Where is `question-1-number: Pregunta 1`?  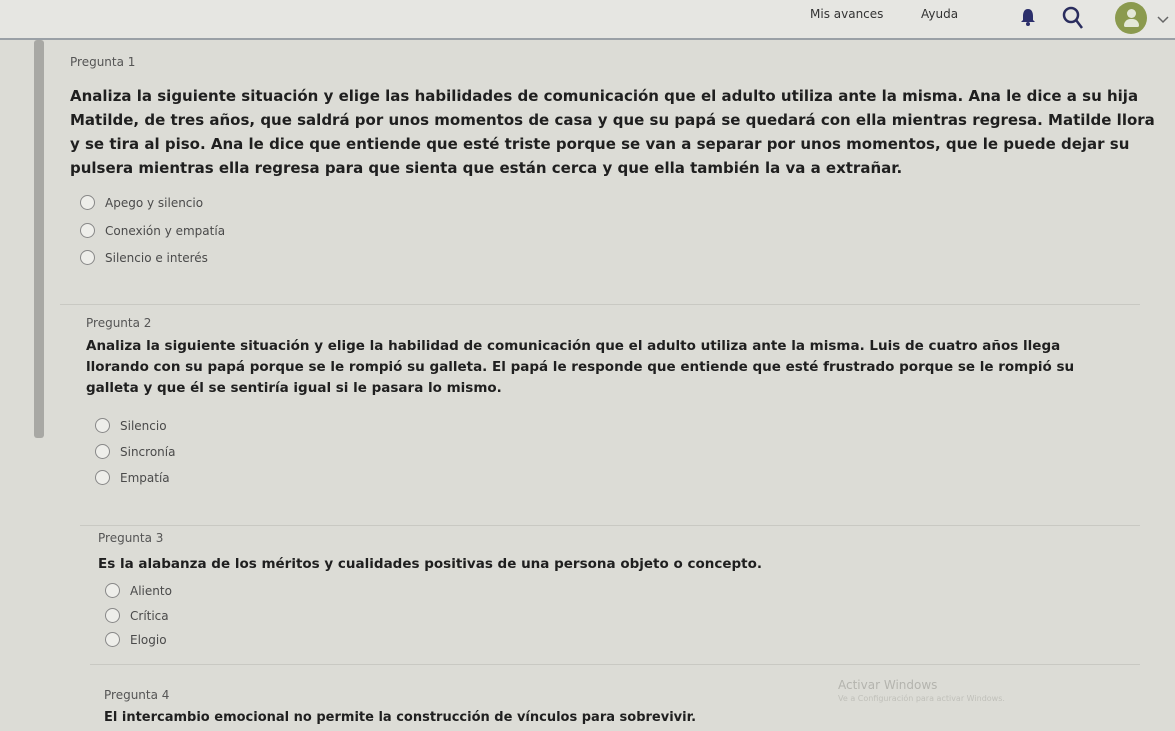
question-1-number: Pregunta 1 is located at coordinates (103, 62).